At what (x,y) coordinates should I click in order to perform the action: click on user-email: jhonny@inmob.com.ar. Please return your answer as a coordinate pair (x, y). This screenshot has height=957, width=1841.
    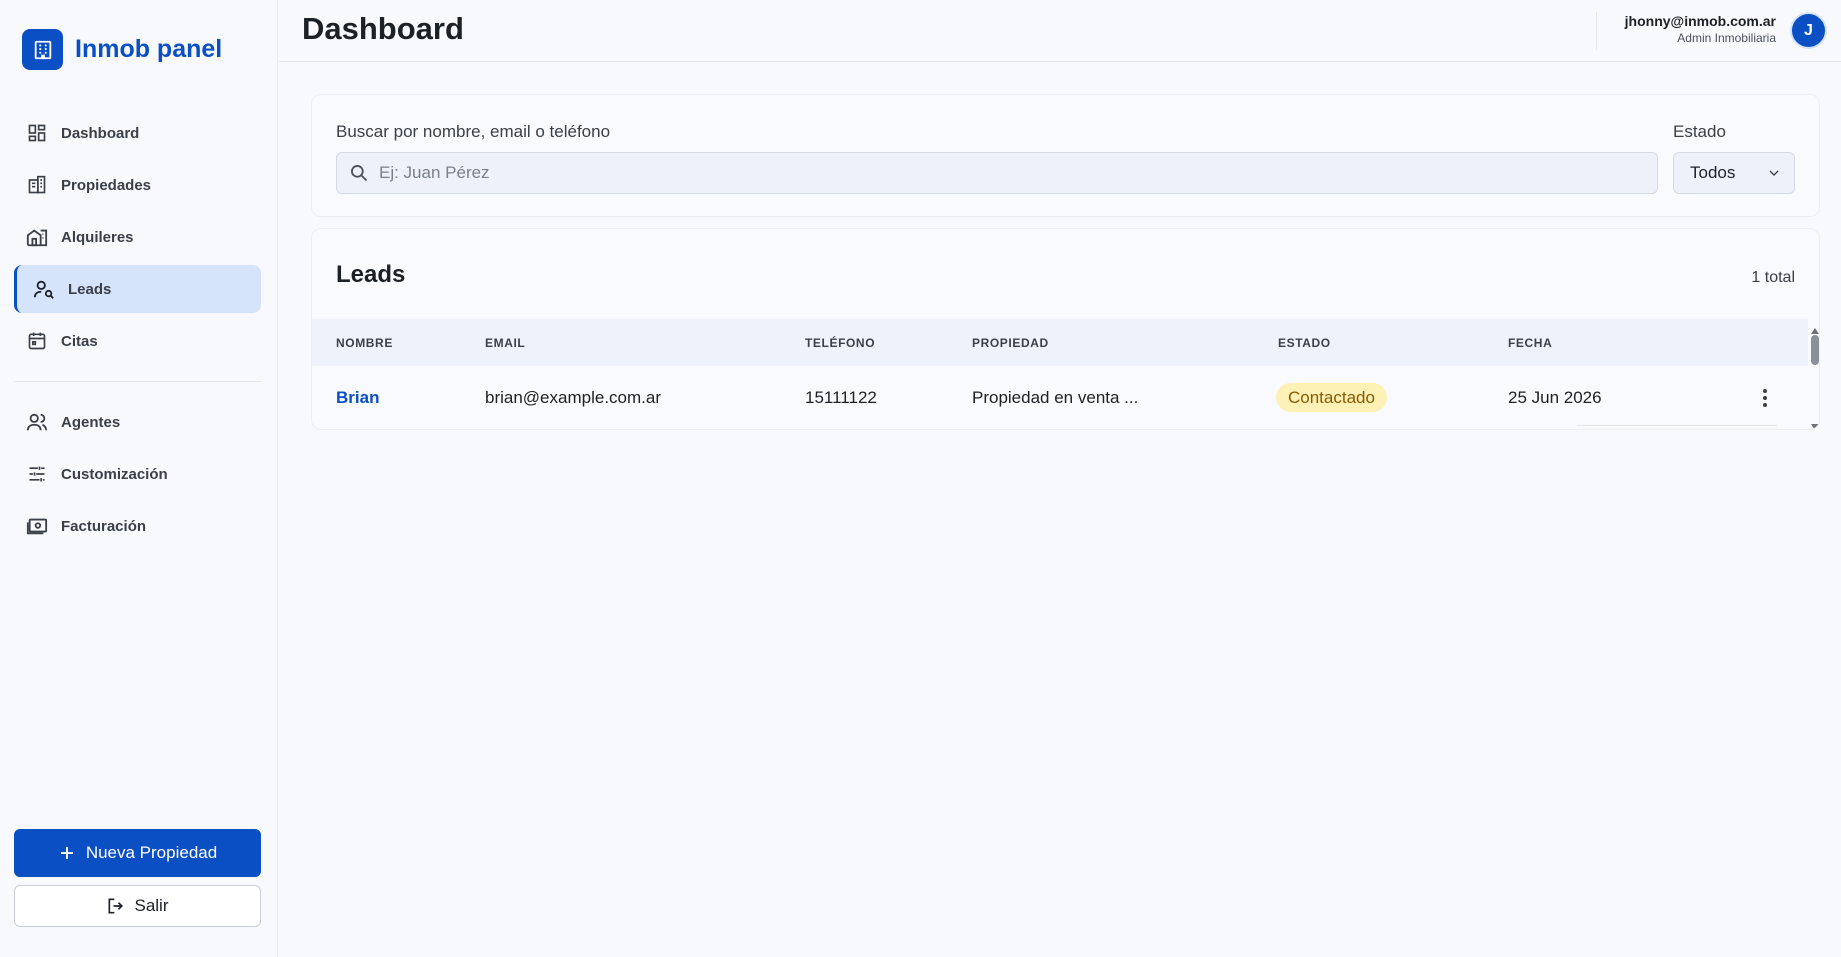
    Looking at the image, I should click on (1700, 21).